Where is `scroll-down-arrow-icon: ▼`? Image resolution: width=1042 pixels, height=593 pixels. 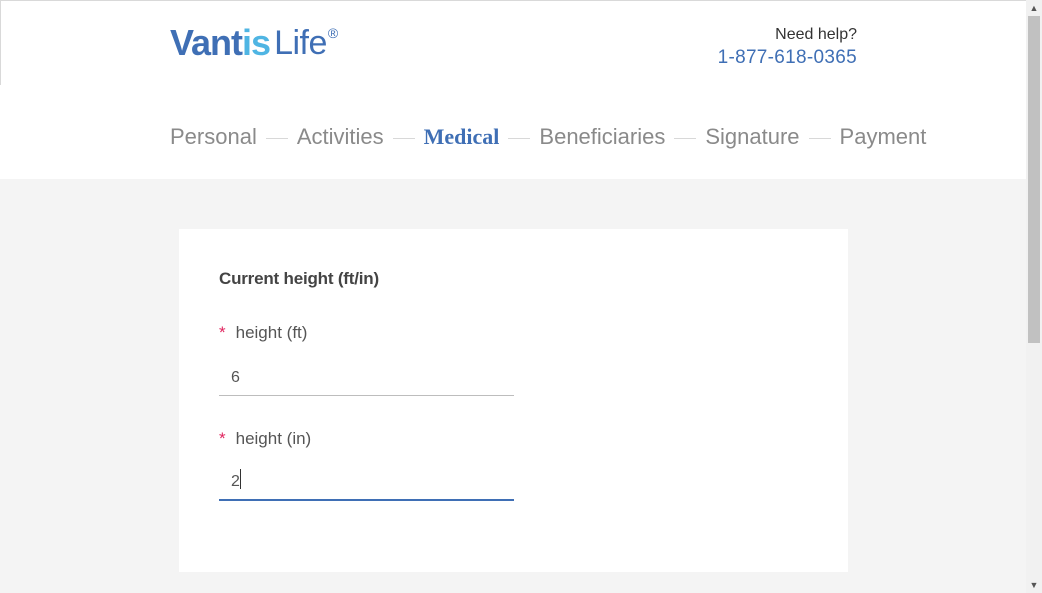 scroll-down-arrow-icon: ▼ is located at coordinates (1034, 585).